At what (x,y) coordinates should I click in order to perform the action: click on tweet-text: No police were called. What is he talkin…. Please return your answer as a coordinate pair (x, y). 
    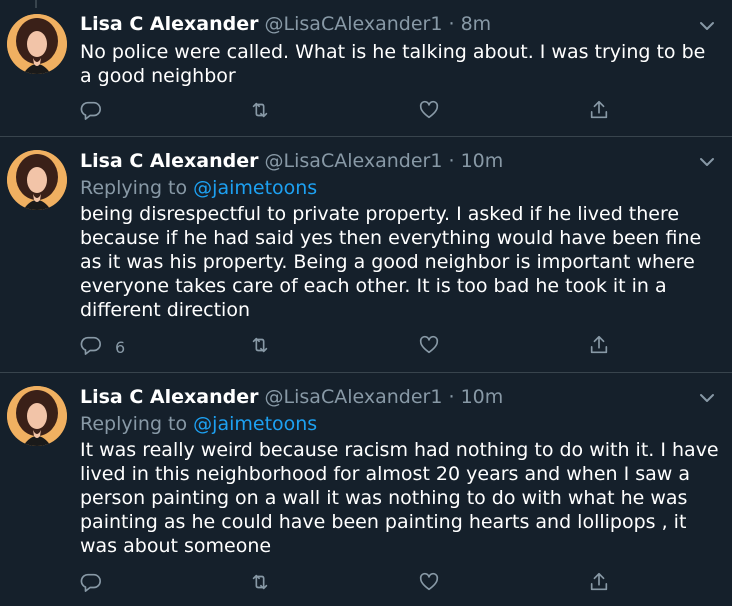
    Looking at the image, I should click on (393, 64).